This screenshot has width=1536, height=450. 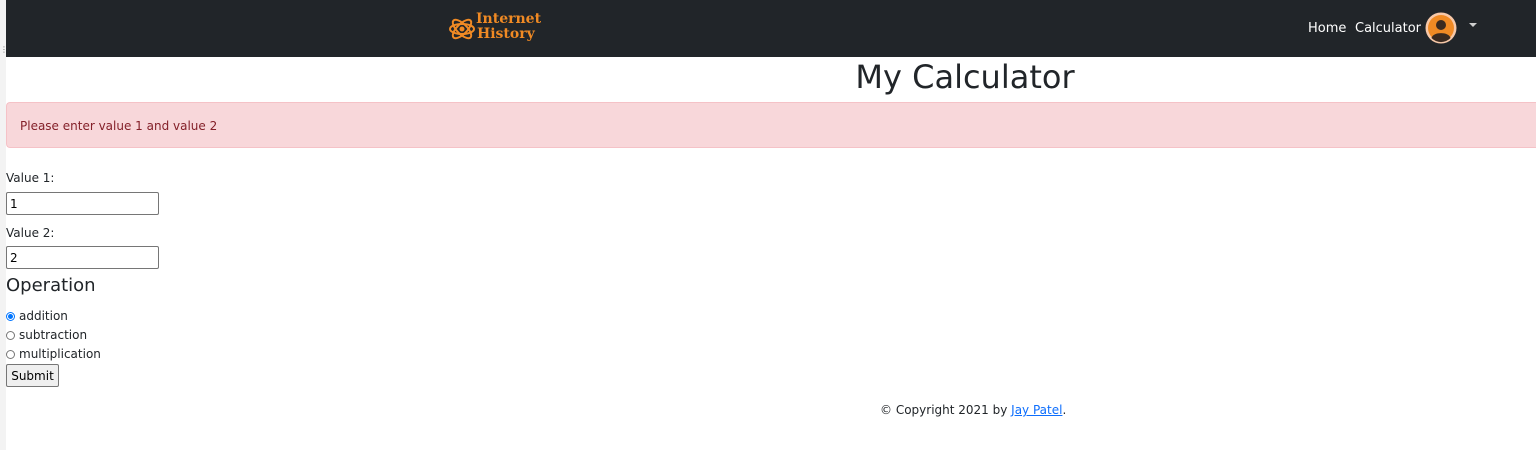 I want to click on value2-input, so click(x=82, y=257).